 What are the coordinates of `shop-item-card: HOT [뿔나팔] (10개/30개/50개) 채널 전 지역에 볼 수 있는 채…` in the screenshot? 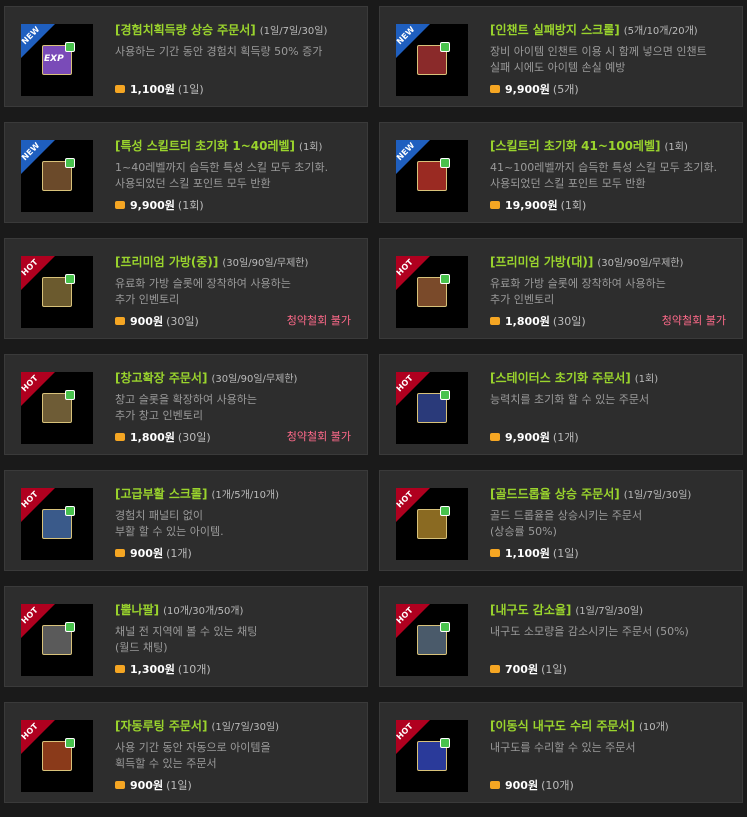 It's located at (186, 636).